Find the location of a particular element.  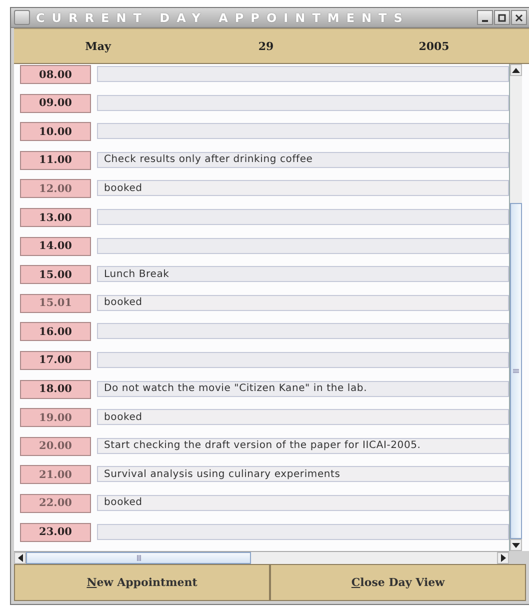

close-icon is located at coordinates (519, 18).